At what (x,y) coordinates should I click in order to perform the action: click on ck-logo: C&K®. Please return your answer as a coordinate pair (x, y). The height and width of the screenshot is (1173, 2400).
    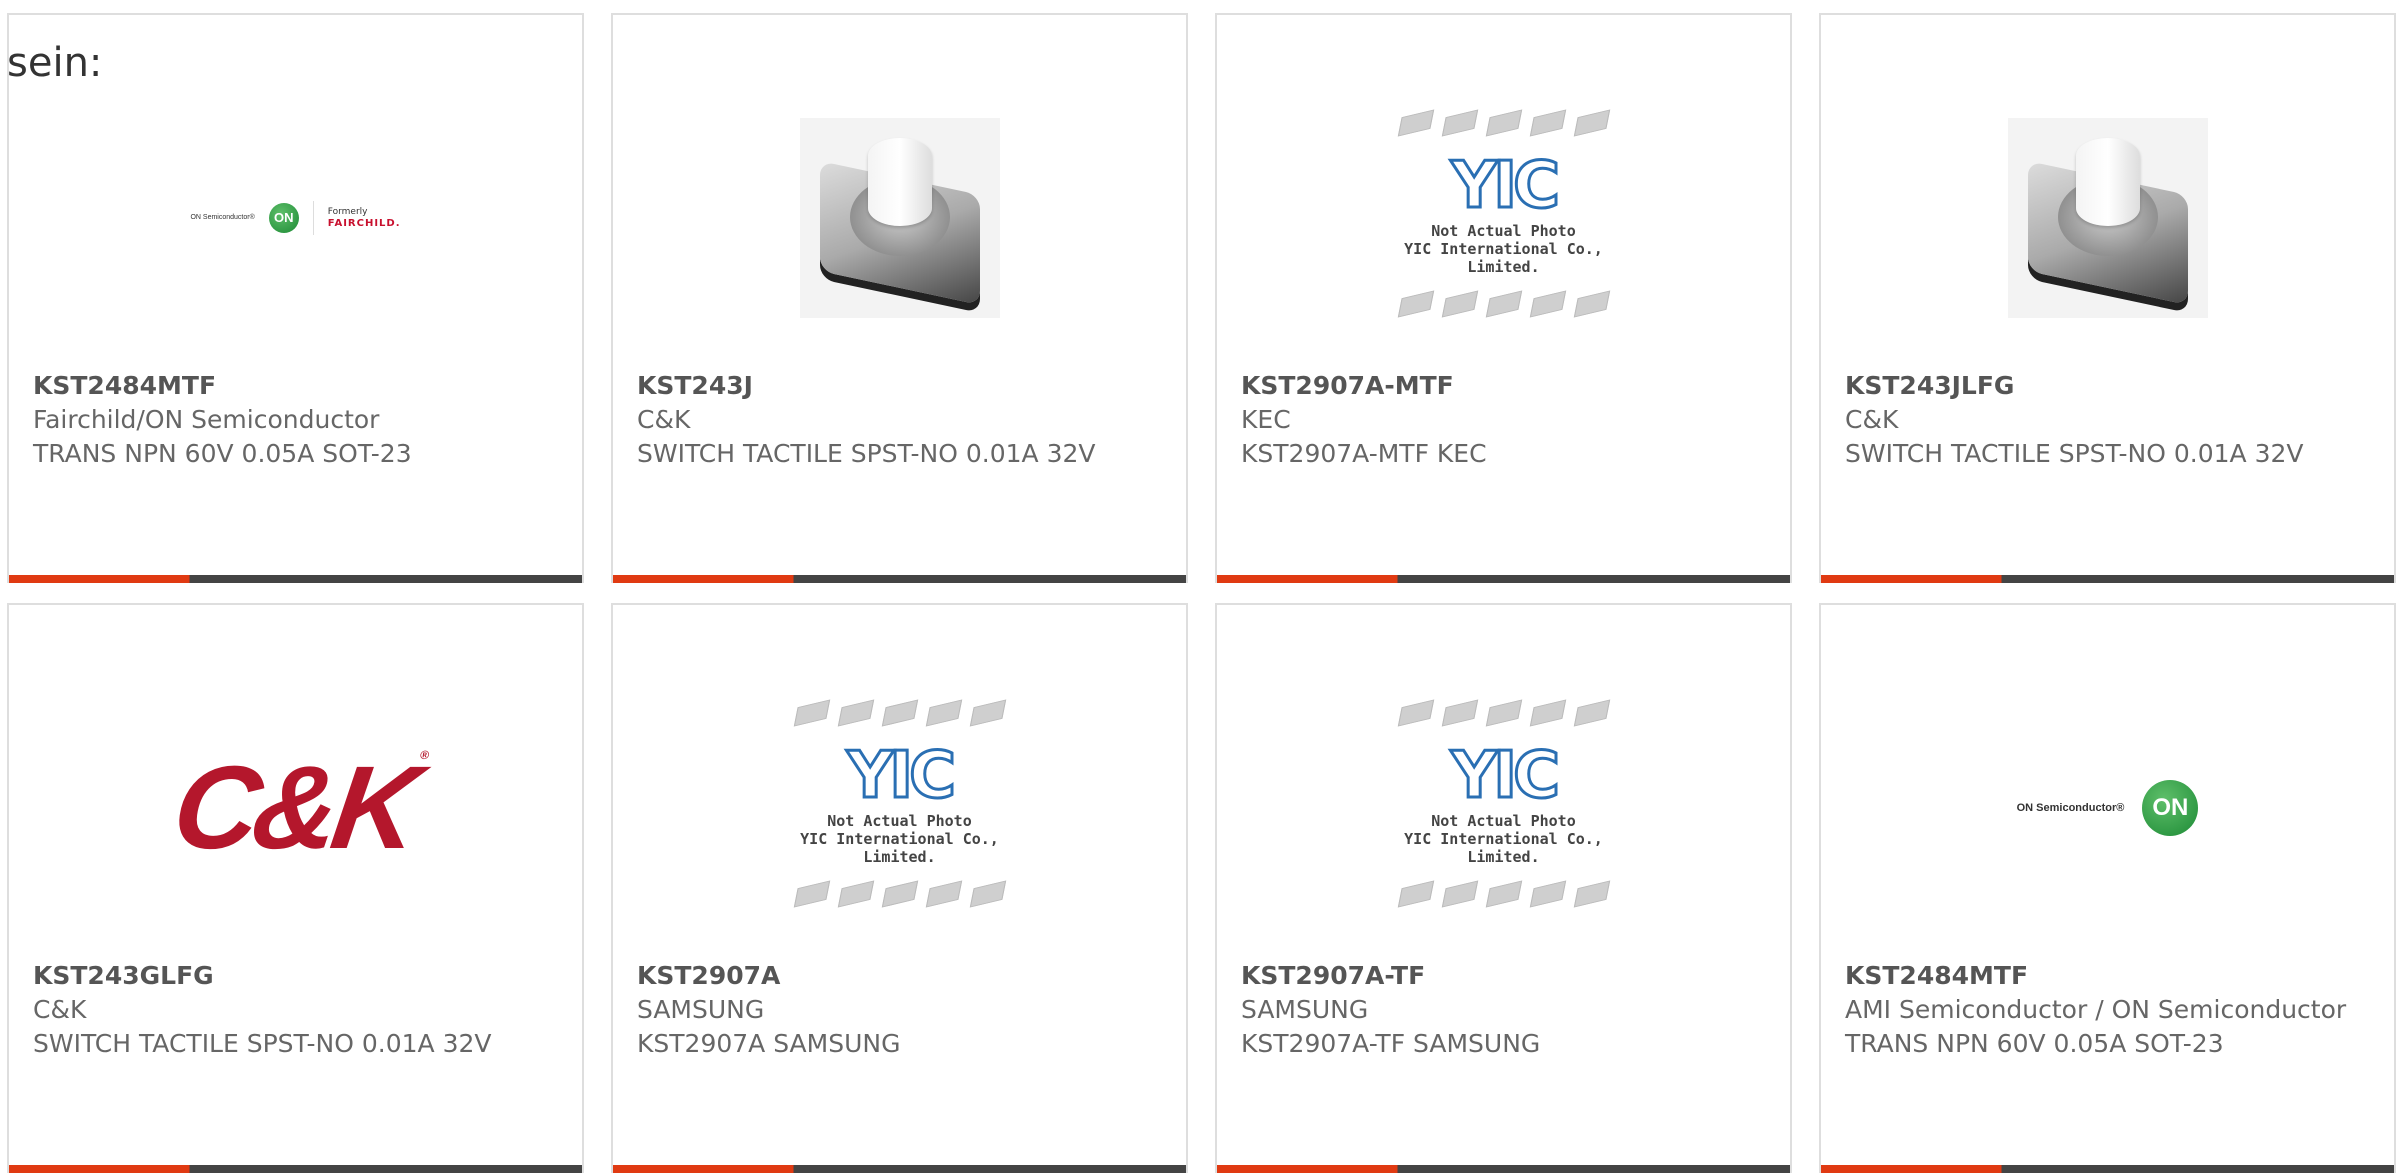
    Looking at the image, I should click on (295, 807).